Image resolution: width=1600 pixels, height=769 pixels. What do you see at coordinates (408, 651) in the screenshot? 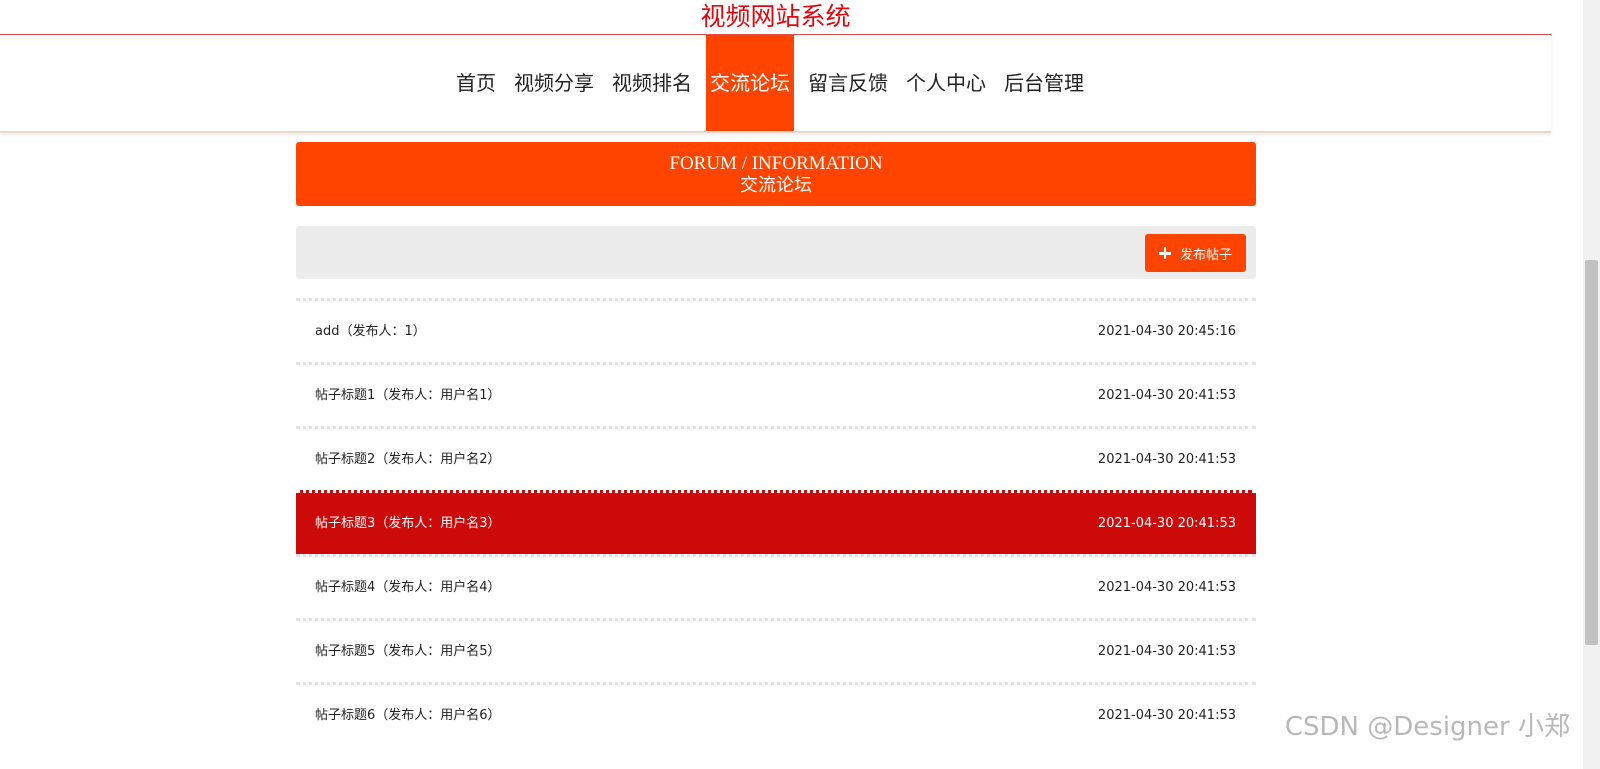
I see `post-title: 帖子标题5（发布人：用户名5）` at bounding box center [408, 651].